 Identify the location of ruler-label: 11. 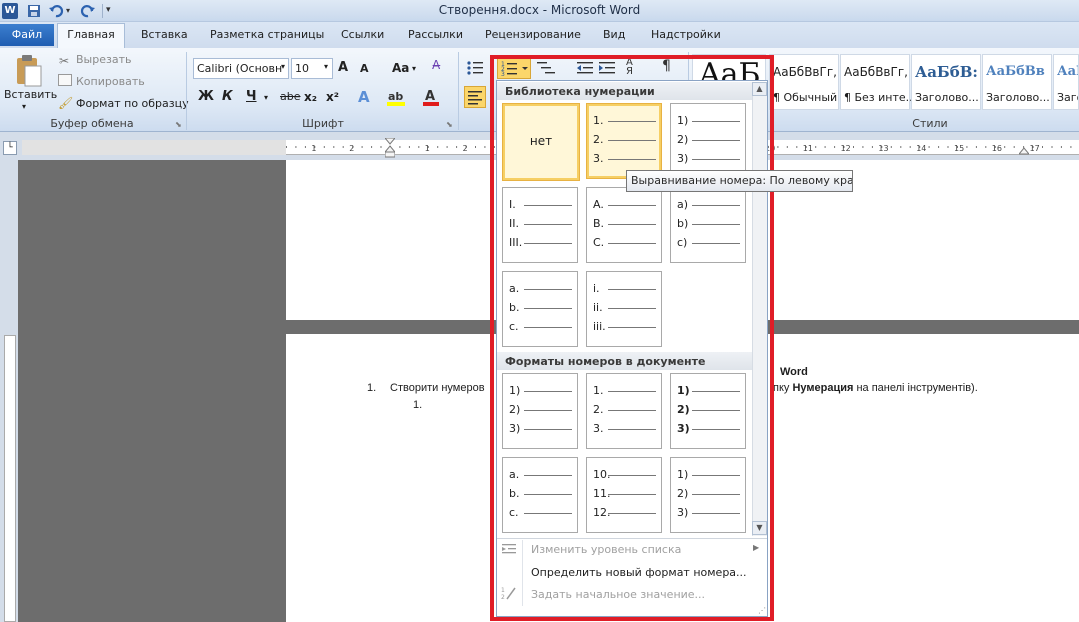
(808, 148).